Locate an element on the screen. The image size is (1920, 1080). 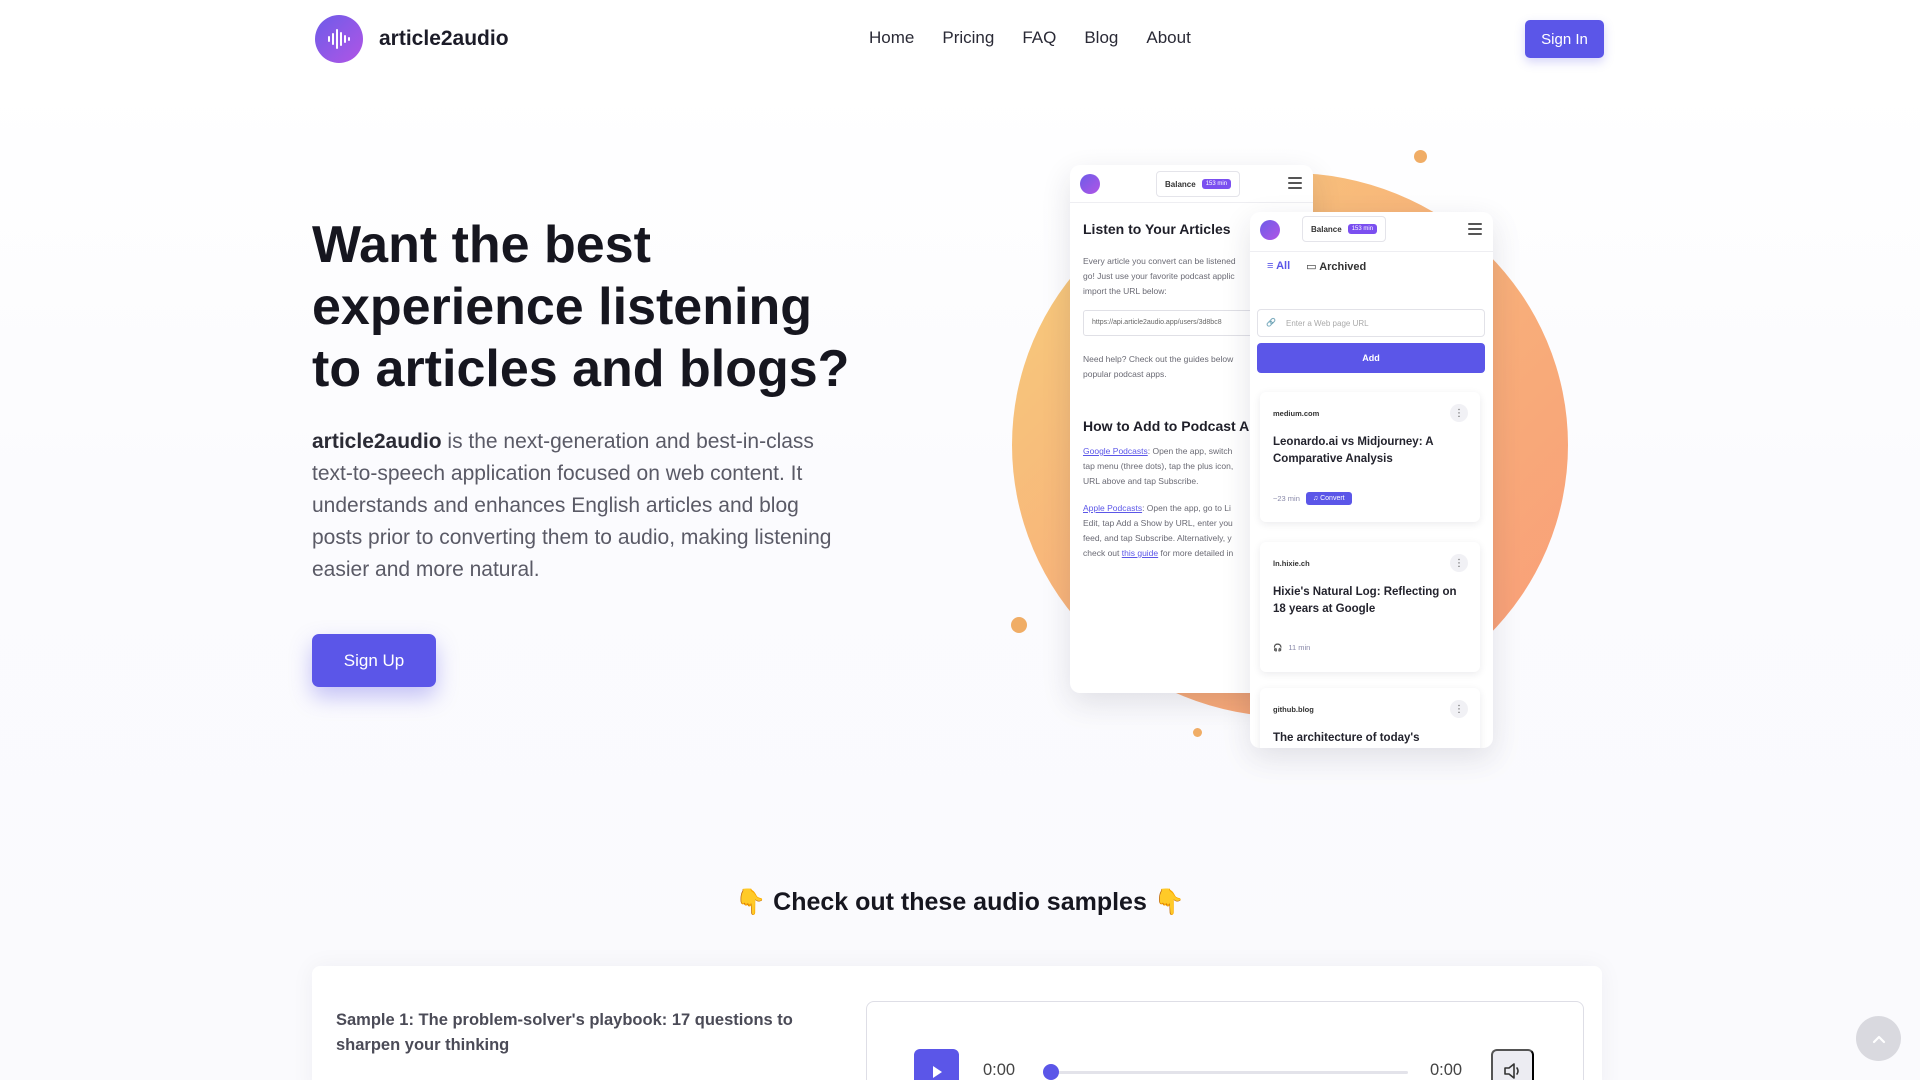
nav-about: About is located at coordinates (1168, 38).